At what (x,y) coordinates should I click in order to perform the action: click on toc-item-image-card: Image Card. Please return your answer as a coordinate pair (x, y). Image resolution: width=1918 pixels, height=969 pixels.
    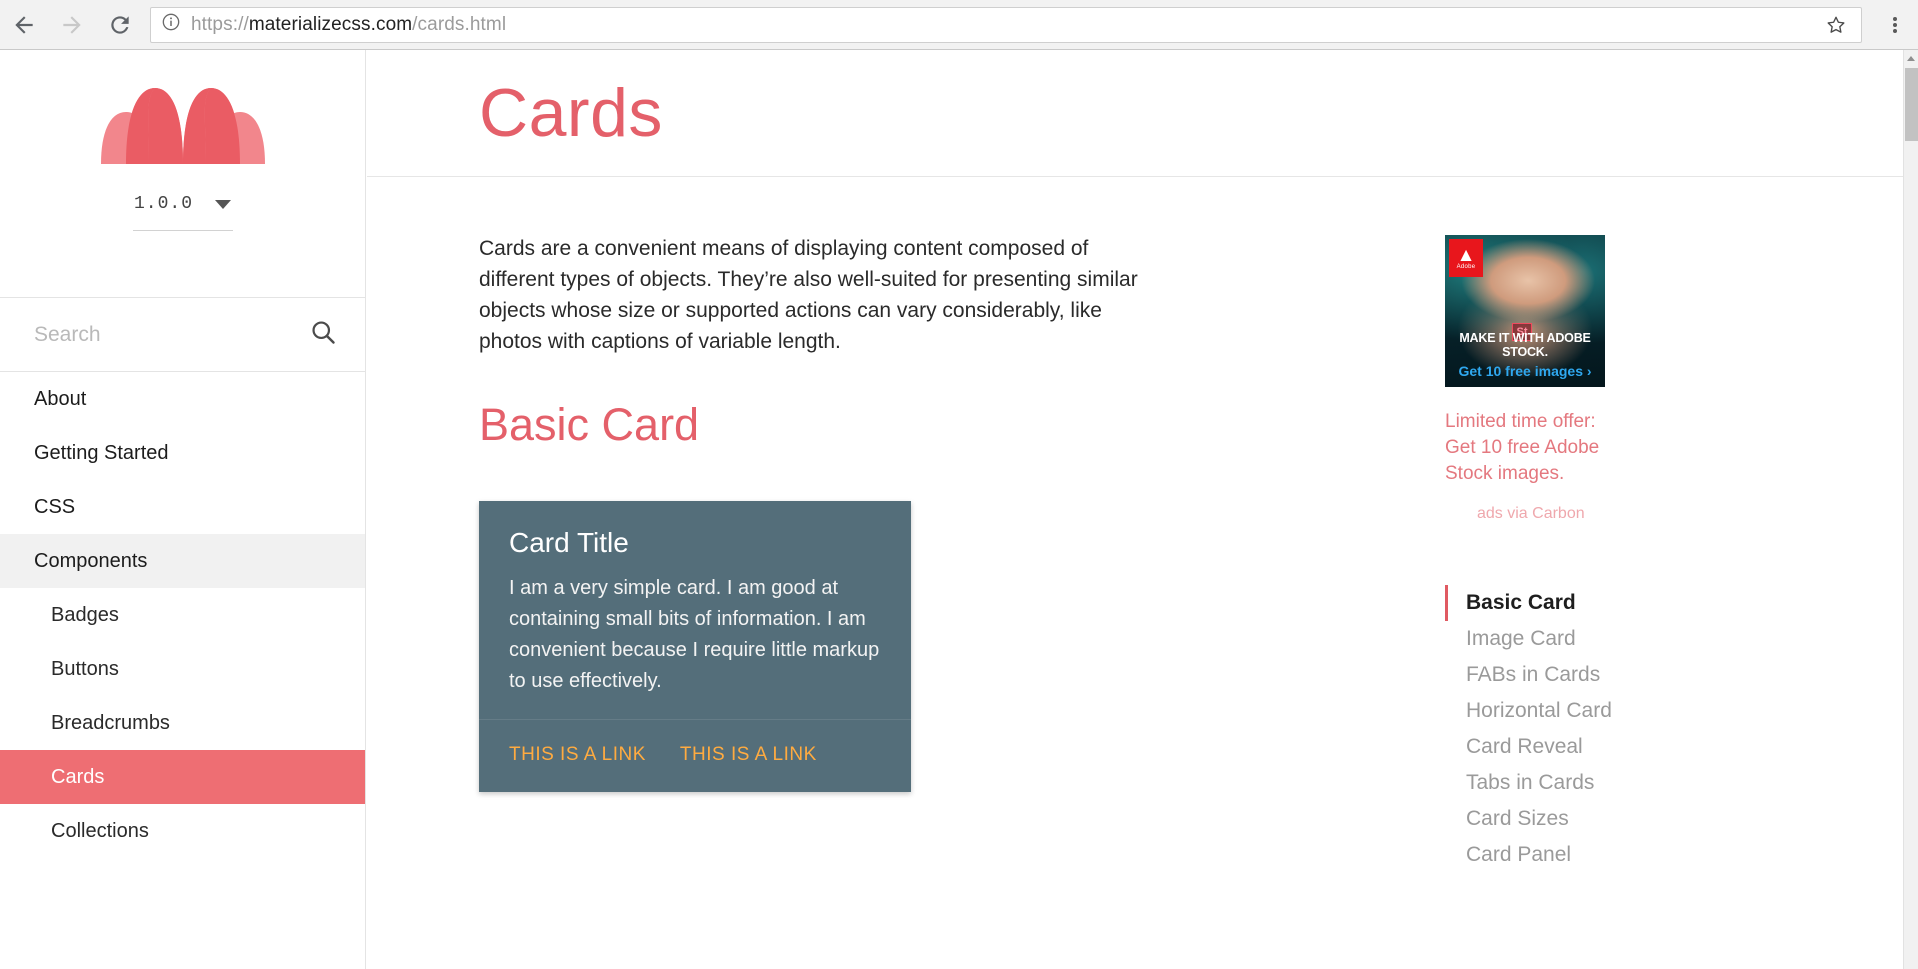
    Looking at the image, I should click on (1601, 639).